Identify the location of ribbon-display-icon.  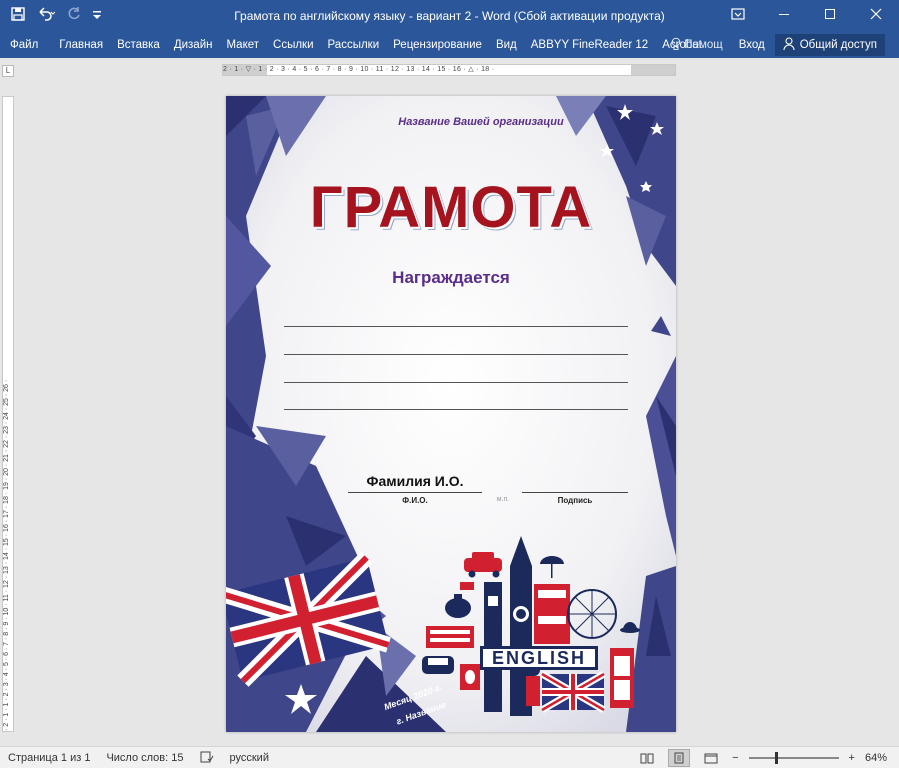
(738, 16).